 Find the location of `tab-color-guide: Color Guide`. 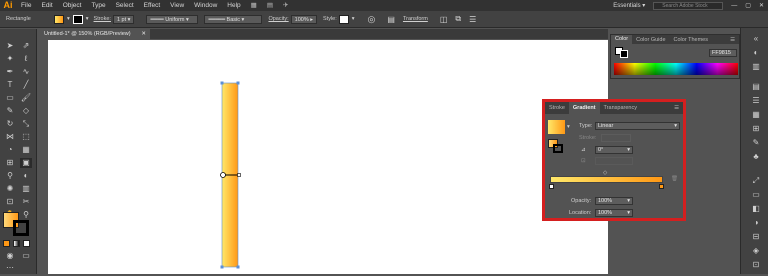

tab-color-guide: Color Guide is located at coordinates (650, 40).